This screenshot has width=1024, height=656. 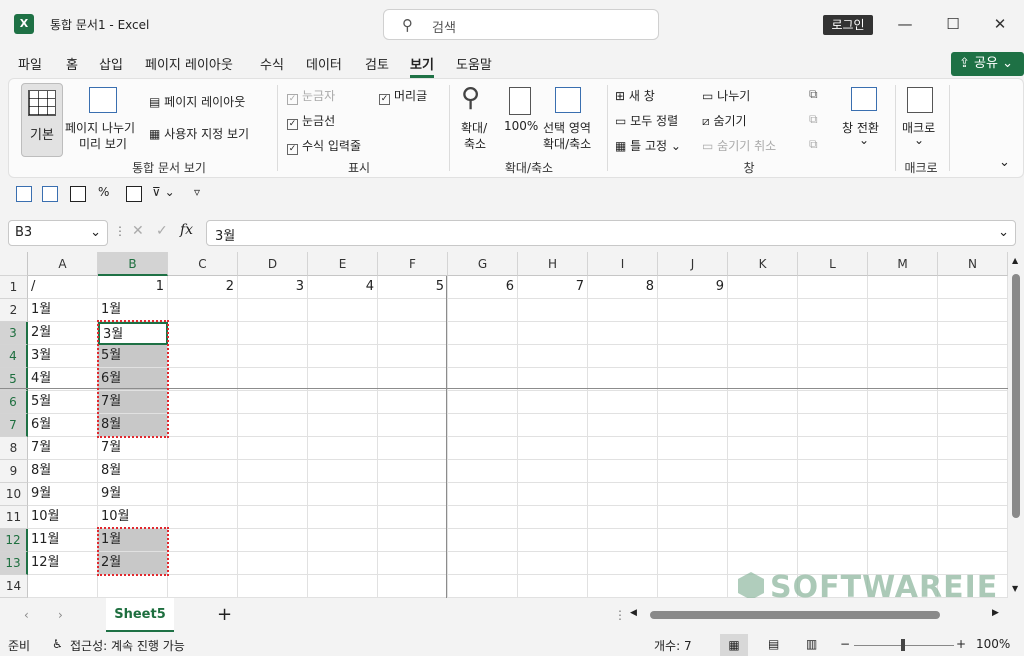 What do you see at coordinates (813, 94) in the screenshot?
I see `view-side-by-side-icon: ⧉` at bounding box center [813, 94].